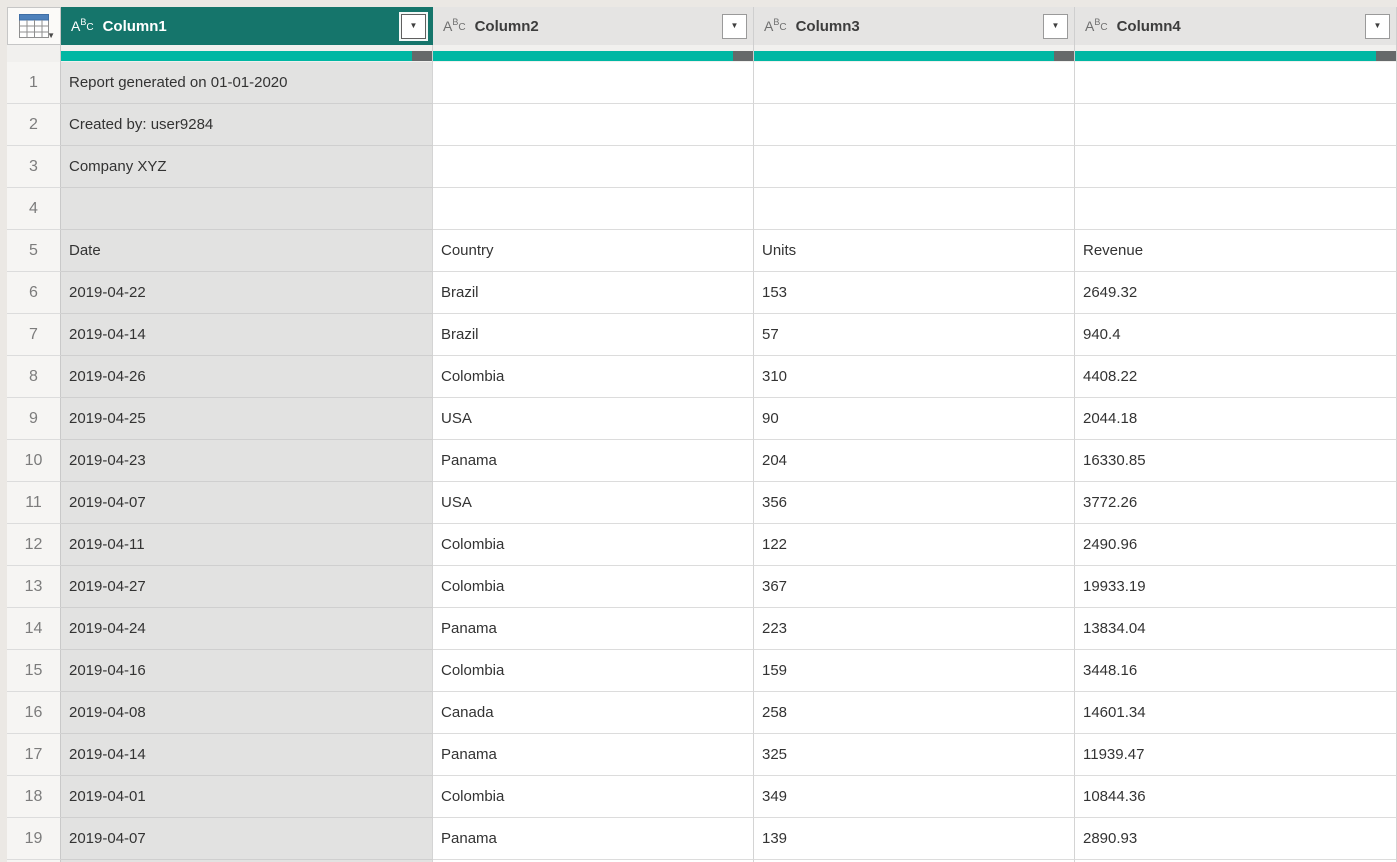  Describe the element at coordinates (914, 545) in the screenshot. I see `cell-column3: 122` at that location.